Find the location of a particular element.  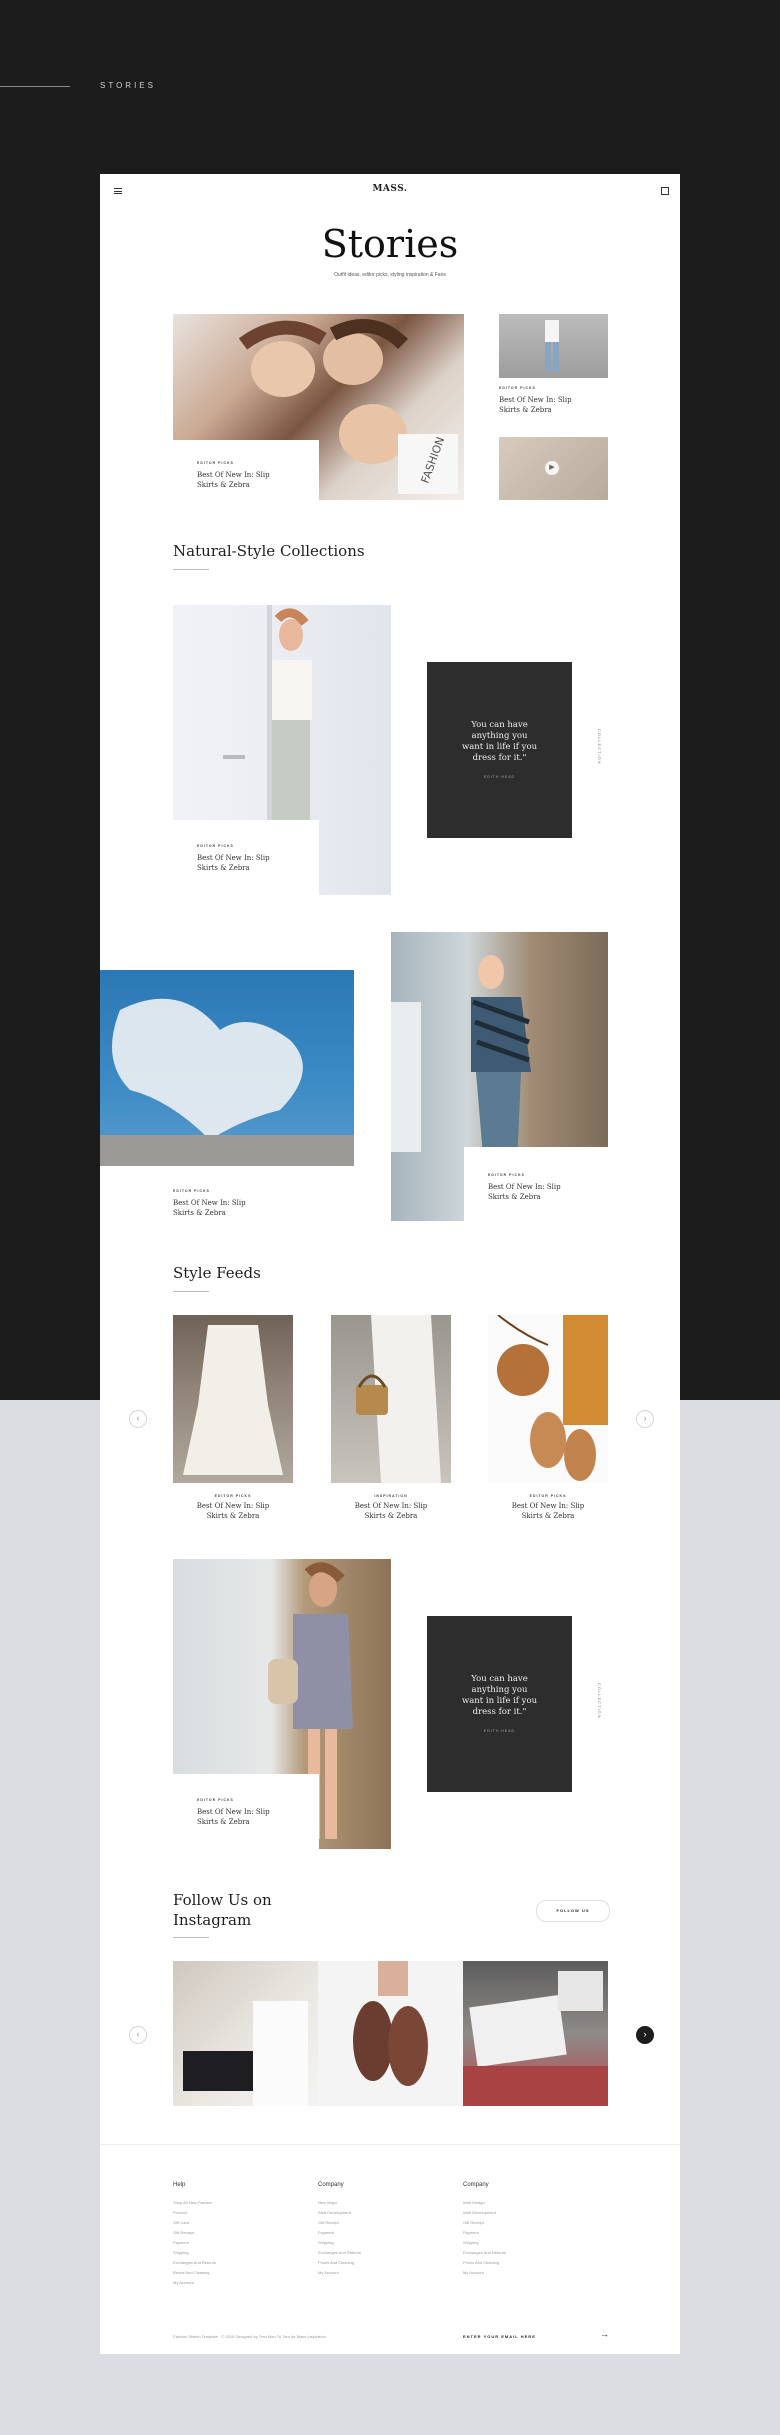

featured-side-image-top is located at coordinates (553, 346).